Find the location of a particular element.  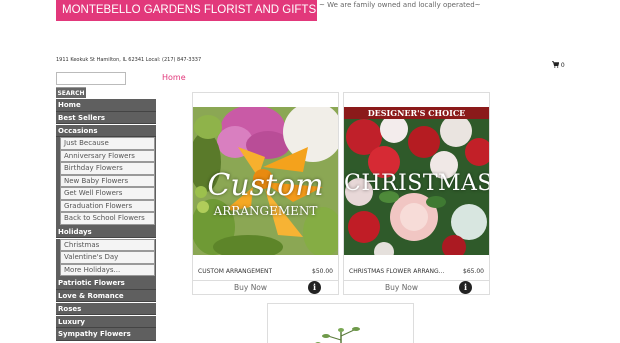

product-card is located at coordinates (340, 323).